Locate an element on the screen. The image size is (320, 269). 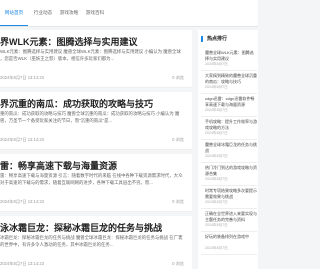
tab-industry-news: 行业动态 is located at coordinates (43, 13).